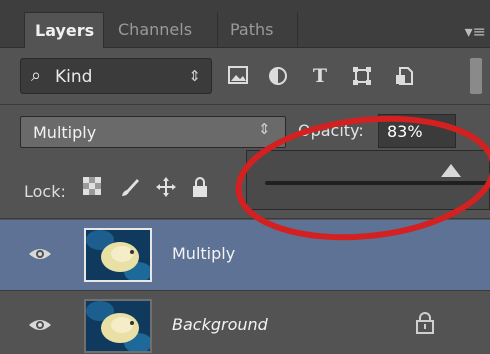 The image size is (490, 354). Describe the element at coordinates (475, 31) in the screenshot. I see `panel-menu-icon: ▾≡` at that location.